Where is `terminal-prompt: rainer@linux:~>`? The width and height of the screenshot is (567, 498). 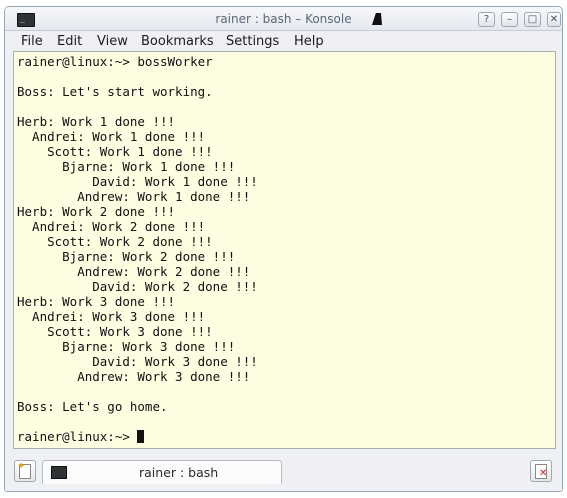 terminal-prompt: rainer@linux:~> is located at coordinates (77, 436).